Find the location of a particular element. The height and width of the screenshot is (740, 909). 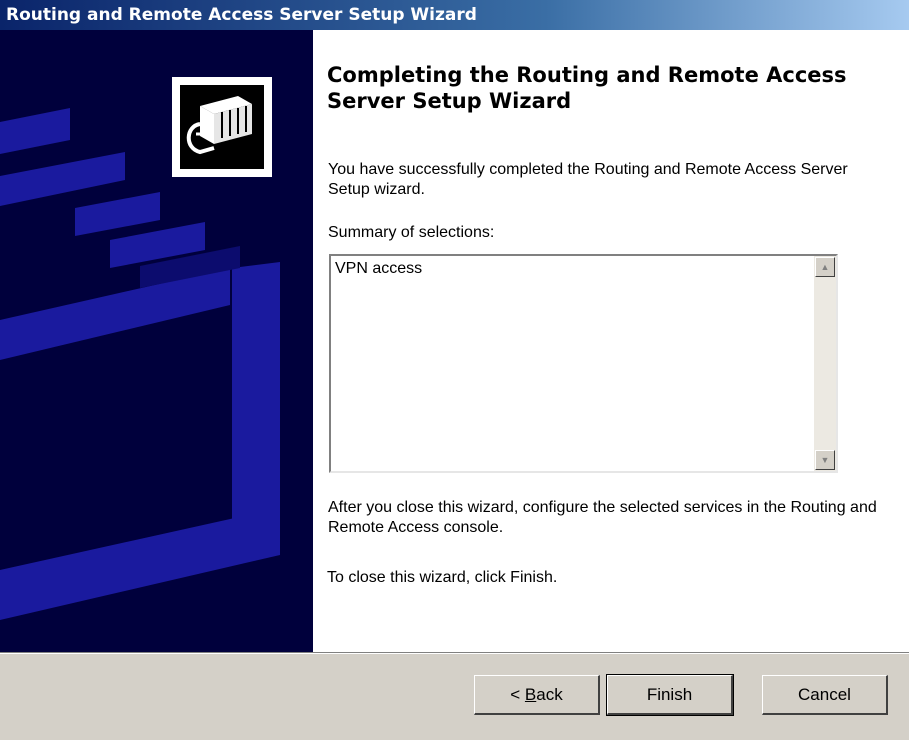

back-button-label: ack is located at coordinates (549, 694).